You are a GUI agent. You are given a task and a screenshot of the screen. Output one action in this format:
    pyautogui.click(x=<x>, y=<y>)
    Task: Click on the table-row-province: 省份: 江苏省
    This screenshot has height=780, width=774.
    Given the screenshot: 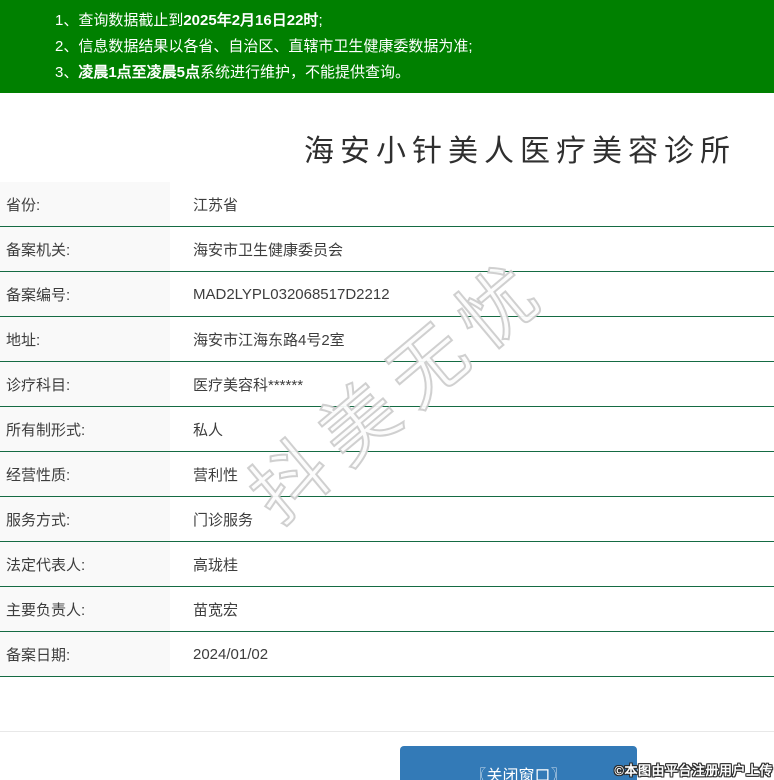 What is the action you would take?
    pyautogui.click(x=387, y=204)
    